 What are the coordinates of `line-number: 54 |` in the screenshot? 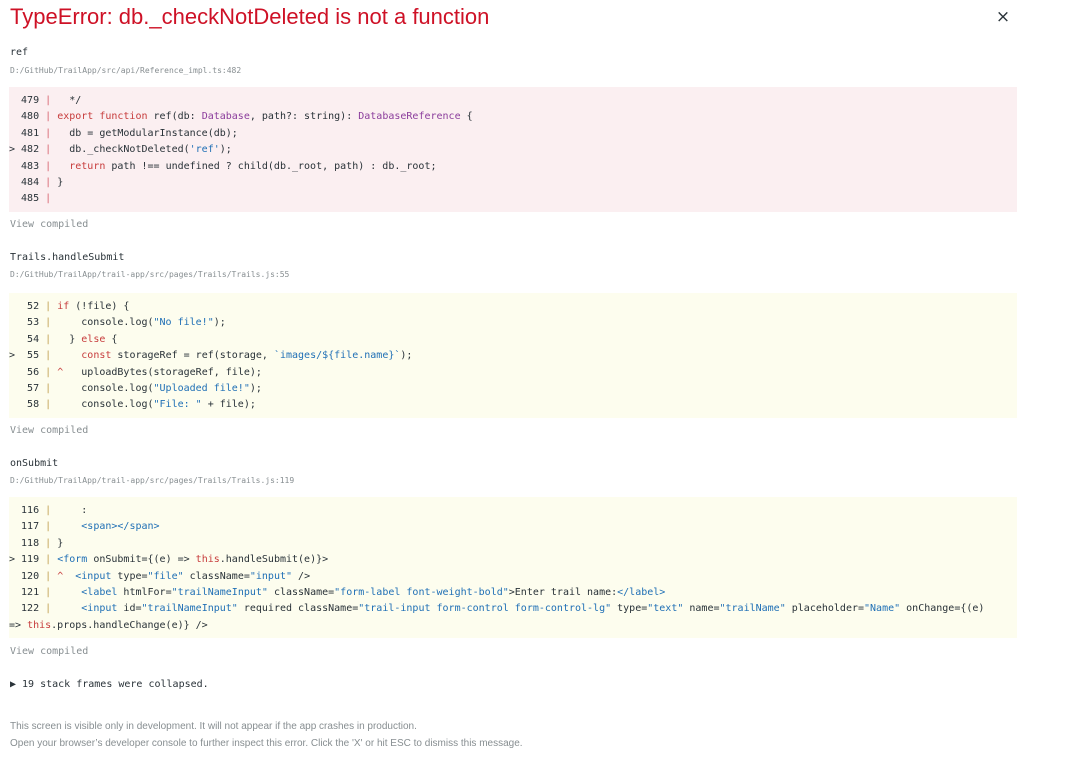 It's located at (30, 339).